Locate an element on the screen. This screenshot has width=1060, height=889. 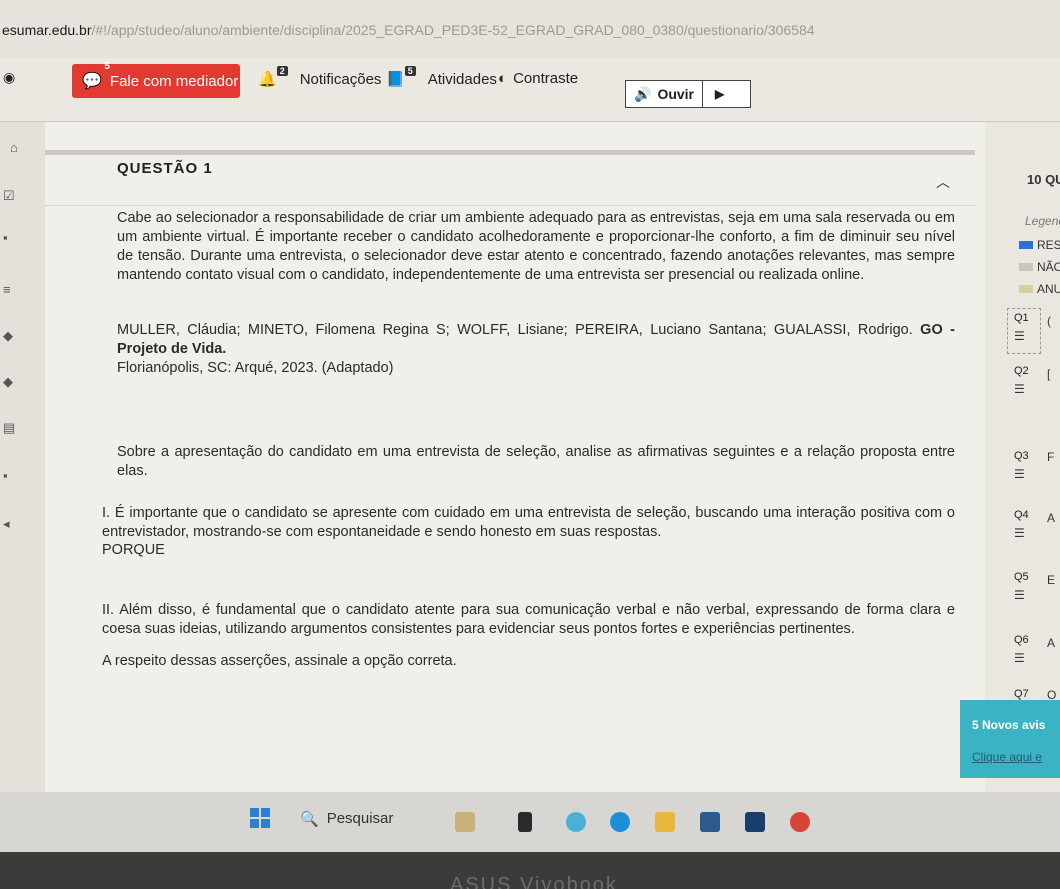
contrast-button: ◐ Contraste is located at coordinates (538, 78).